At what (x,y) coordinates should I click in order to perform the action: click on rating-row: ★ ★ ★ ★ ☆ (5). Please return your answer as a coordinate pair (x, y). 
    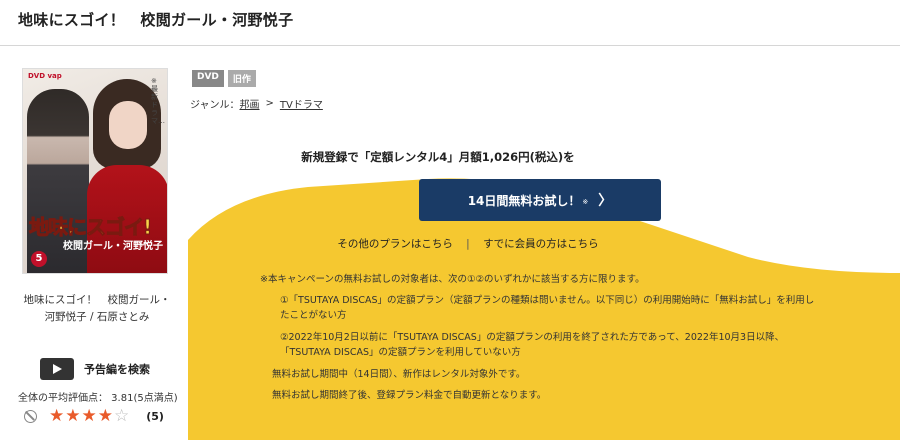
    Looking at the image, I should click on (94, 416).